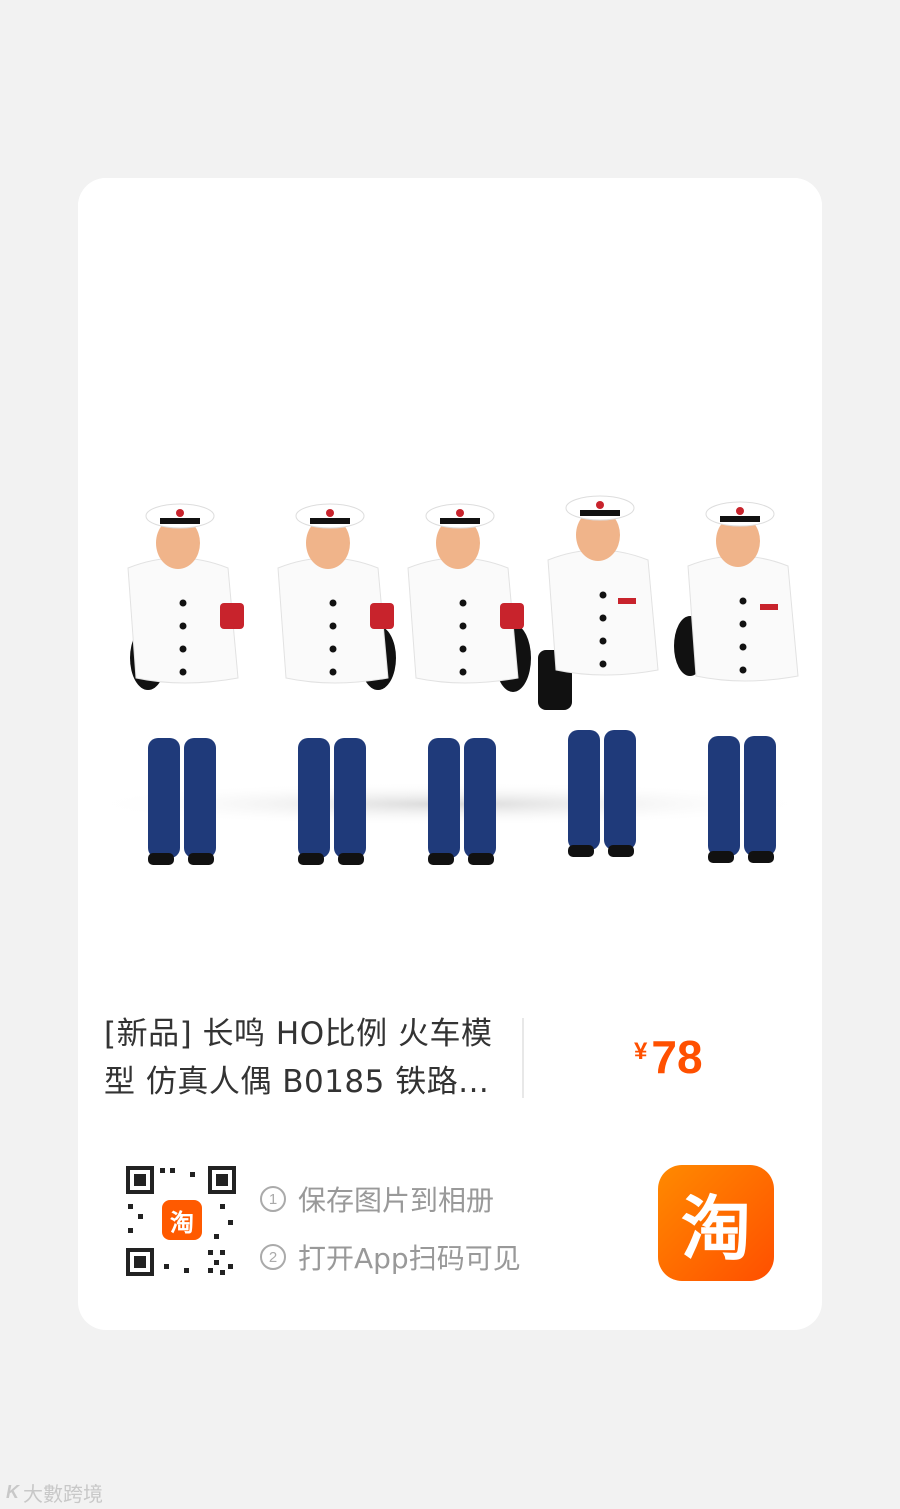 This screenshot has width=900, height=1509. What do you see at coordinates (396, 1200) in the screenshot?
I see `step-text: 保存图片到相册` at bounding box center [396, 1200].